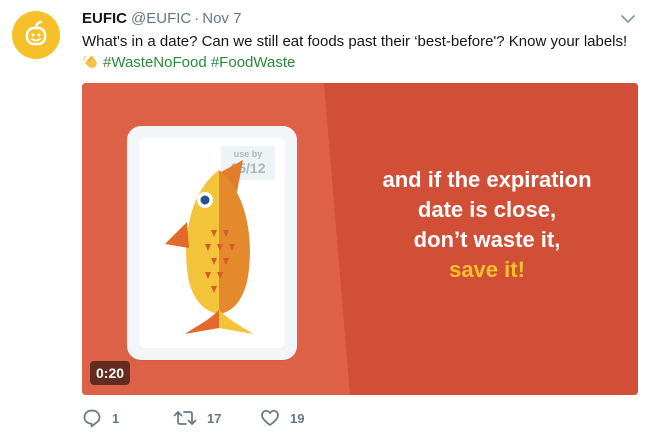 The width and height of the screenshot is (651, 440). Describe the element at coordinates (116, 418) in the screenshot. I see `reply-count: 1` at that location.